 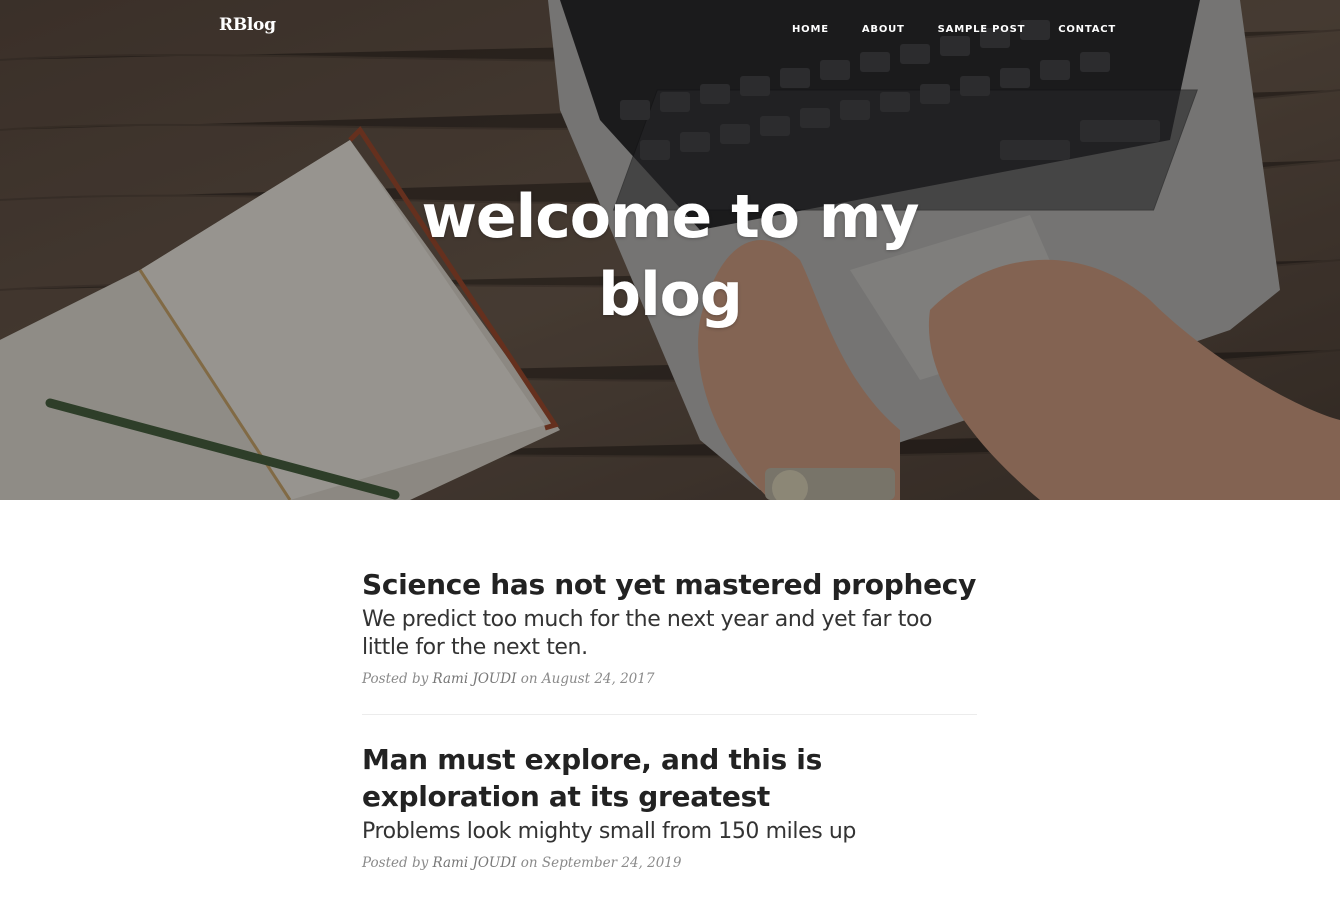 I want to click on nav-item-about: ABOUT, so click(x=883, y=28).